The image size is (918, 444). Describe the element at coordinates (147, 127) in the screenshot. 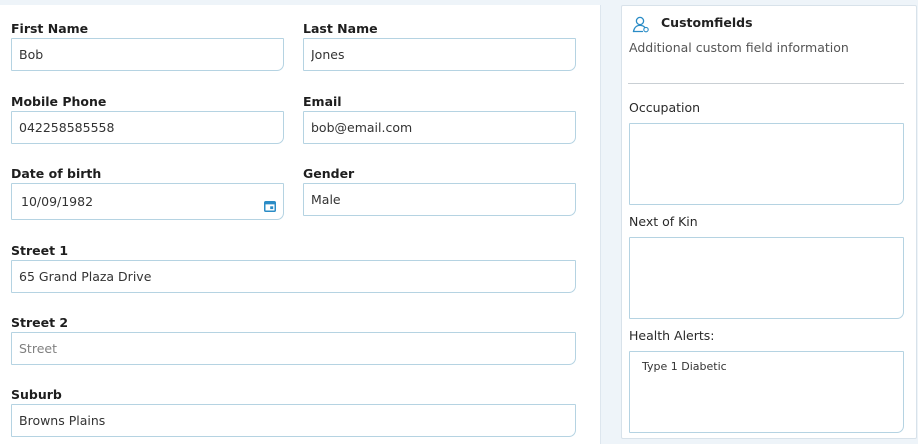

I see `mobile-phone-input` at that location.